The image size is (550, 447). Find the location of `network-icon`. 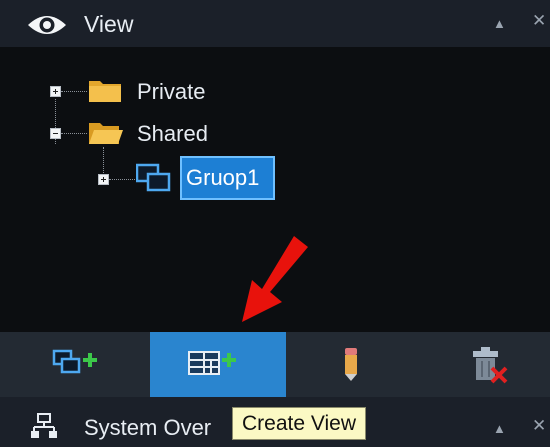

network-icon is located at coordinates (44, 425).